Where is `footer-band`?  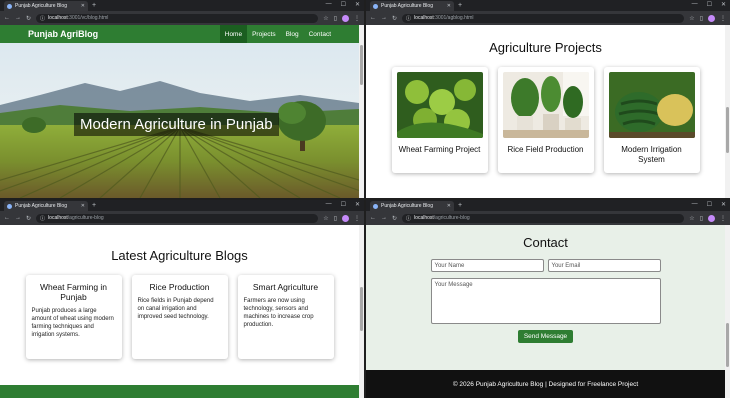 footer-band is located at coordinates (179, 391).